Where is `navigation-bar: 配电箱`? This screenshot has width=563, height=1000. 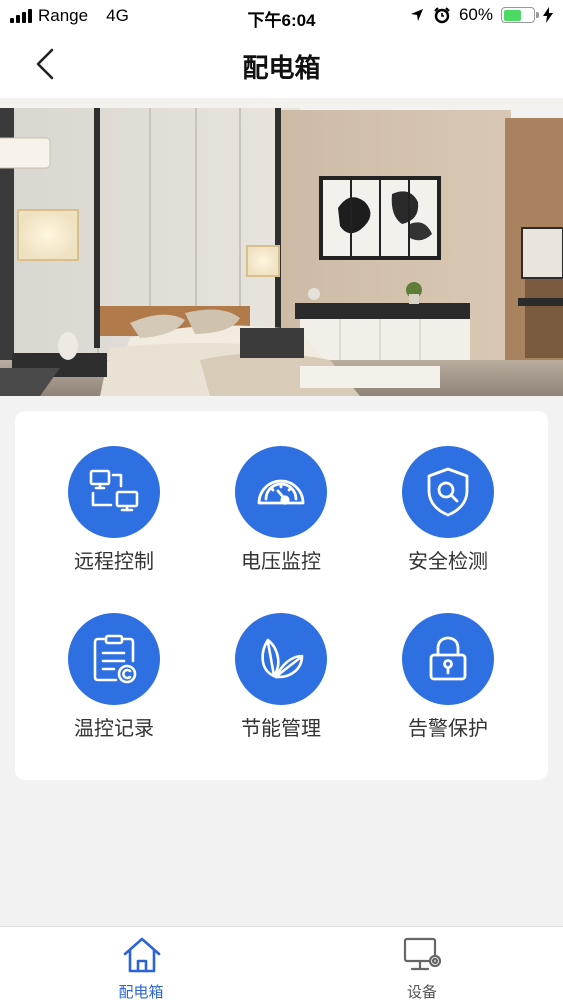 navigation-bar: 配电箱 is located at coordinates (281, 65).